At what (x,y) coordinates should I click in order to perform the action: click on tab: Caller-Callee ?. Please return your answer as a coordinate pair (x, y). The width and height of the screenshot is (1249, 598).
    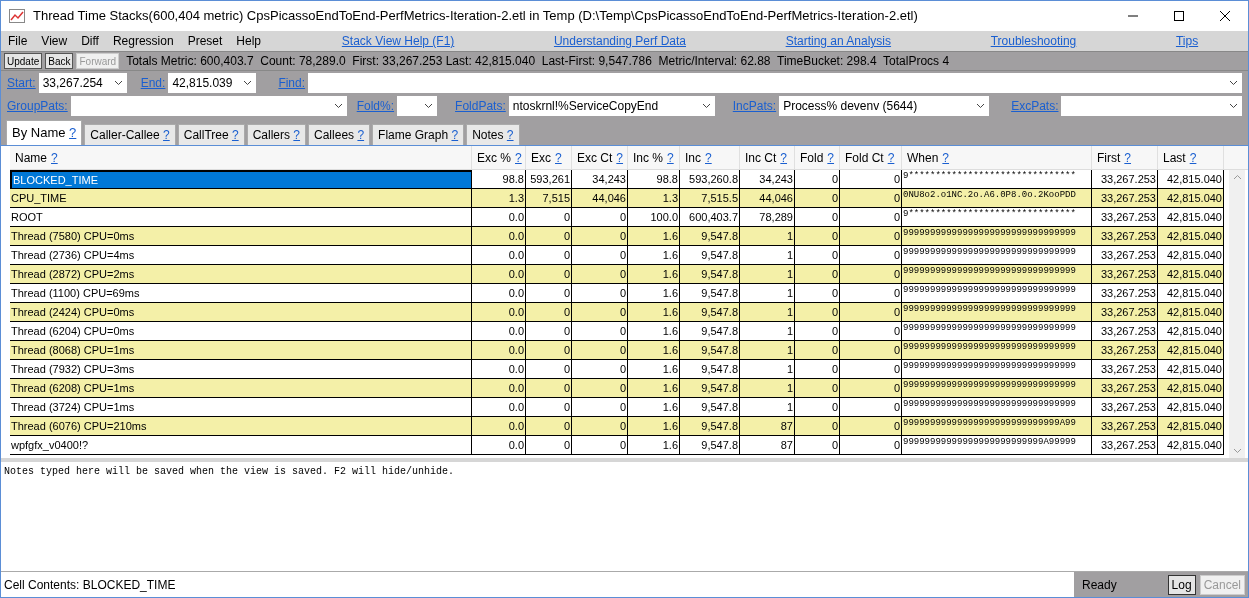
    Looking at the image, I should click on (130, 134).